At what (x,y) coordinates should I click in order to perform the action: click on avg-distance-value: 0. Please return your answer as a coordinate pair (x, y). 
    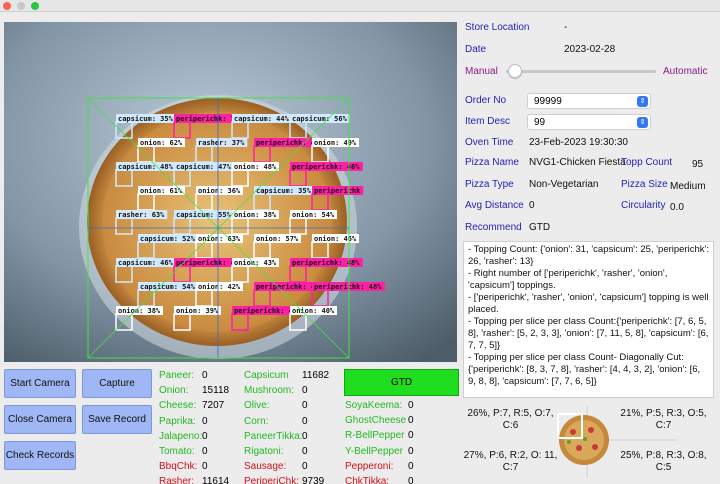
    Looking at the image, I should click on (532, 205).